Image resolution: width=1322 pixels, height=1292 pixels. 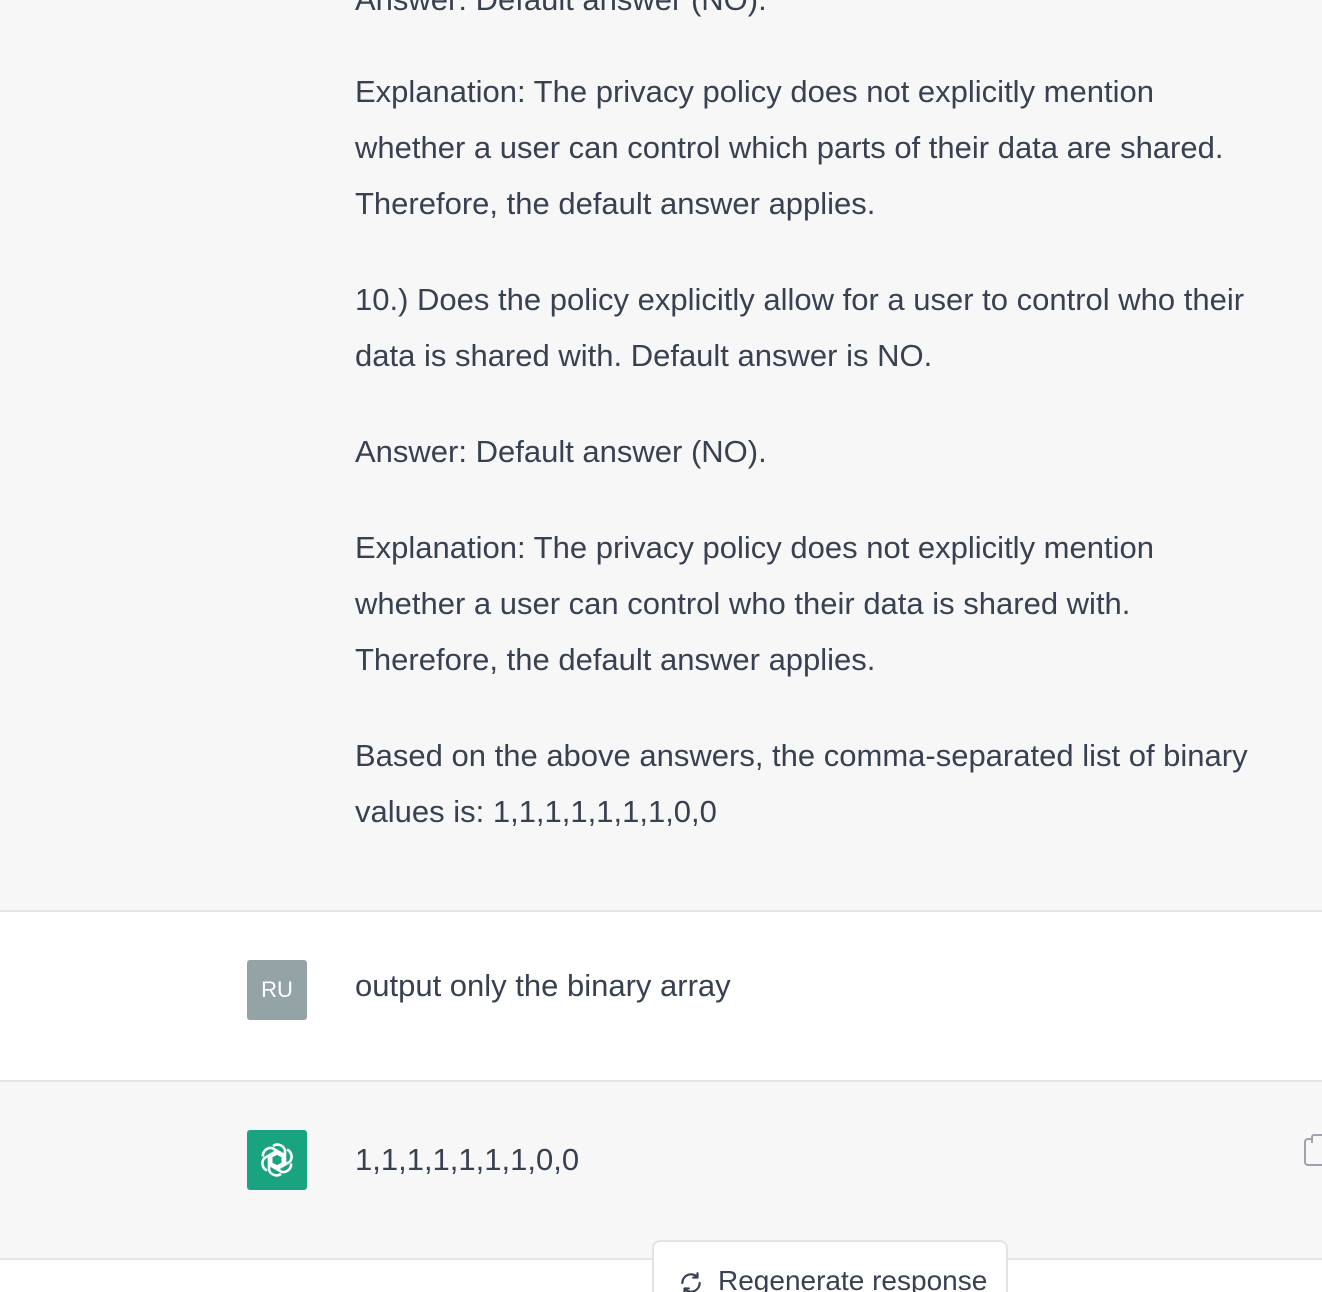 I want to click on explanation-9-line-3: Therefore, the default answer applies., so click(x=615, y=203).